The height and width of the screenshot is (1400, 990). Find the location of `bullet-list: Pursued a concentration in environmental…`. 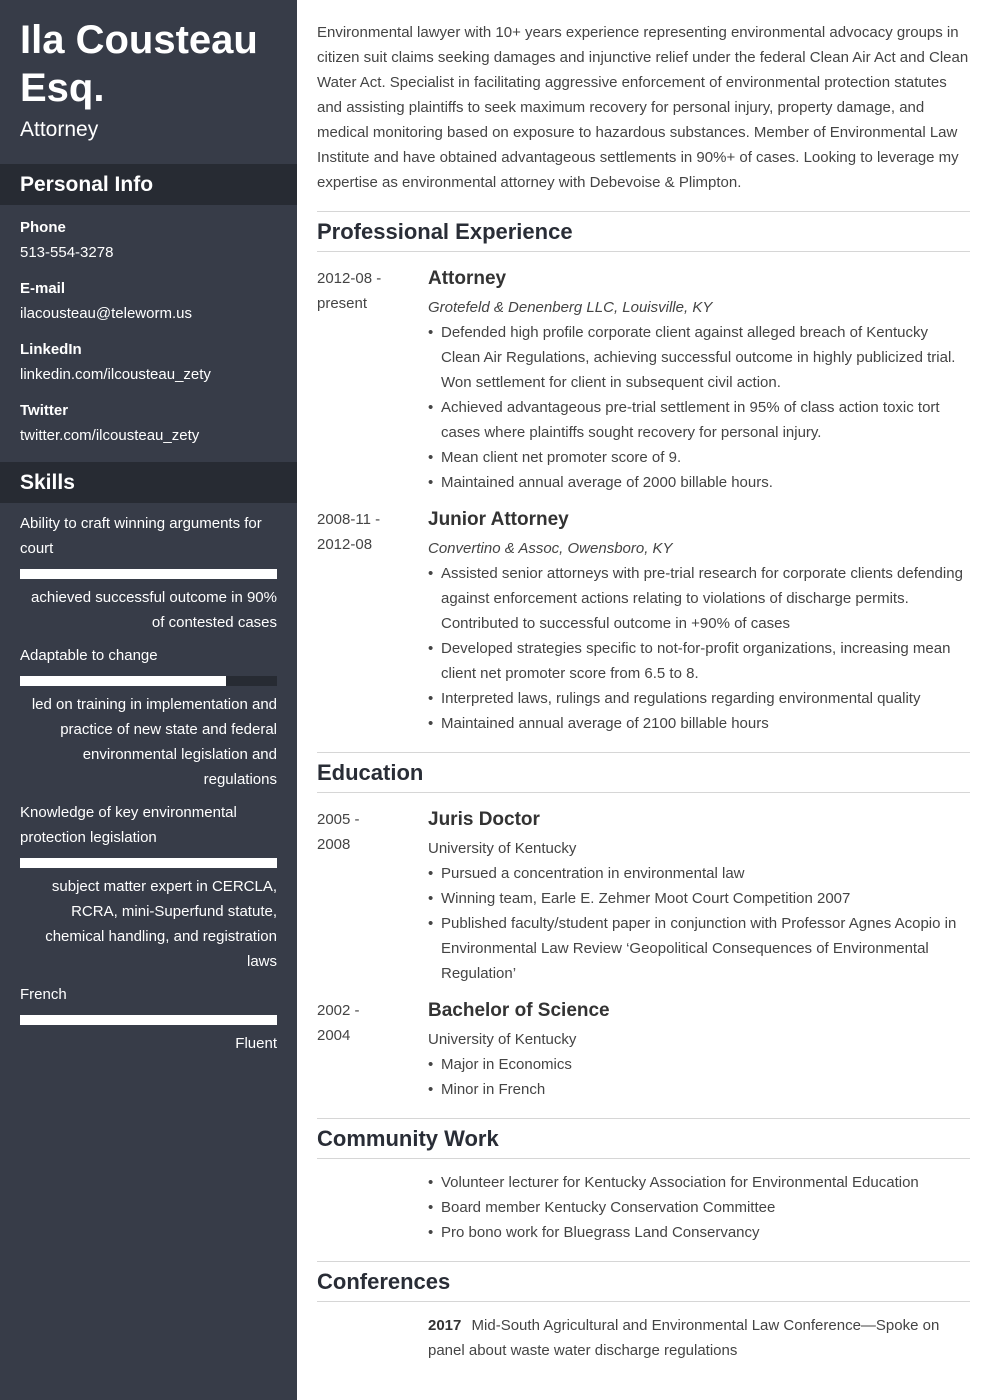

bullet-list: Pursued a concentration in environmental… is located at coordinates (699, 923).